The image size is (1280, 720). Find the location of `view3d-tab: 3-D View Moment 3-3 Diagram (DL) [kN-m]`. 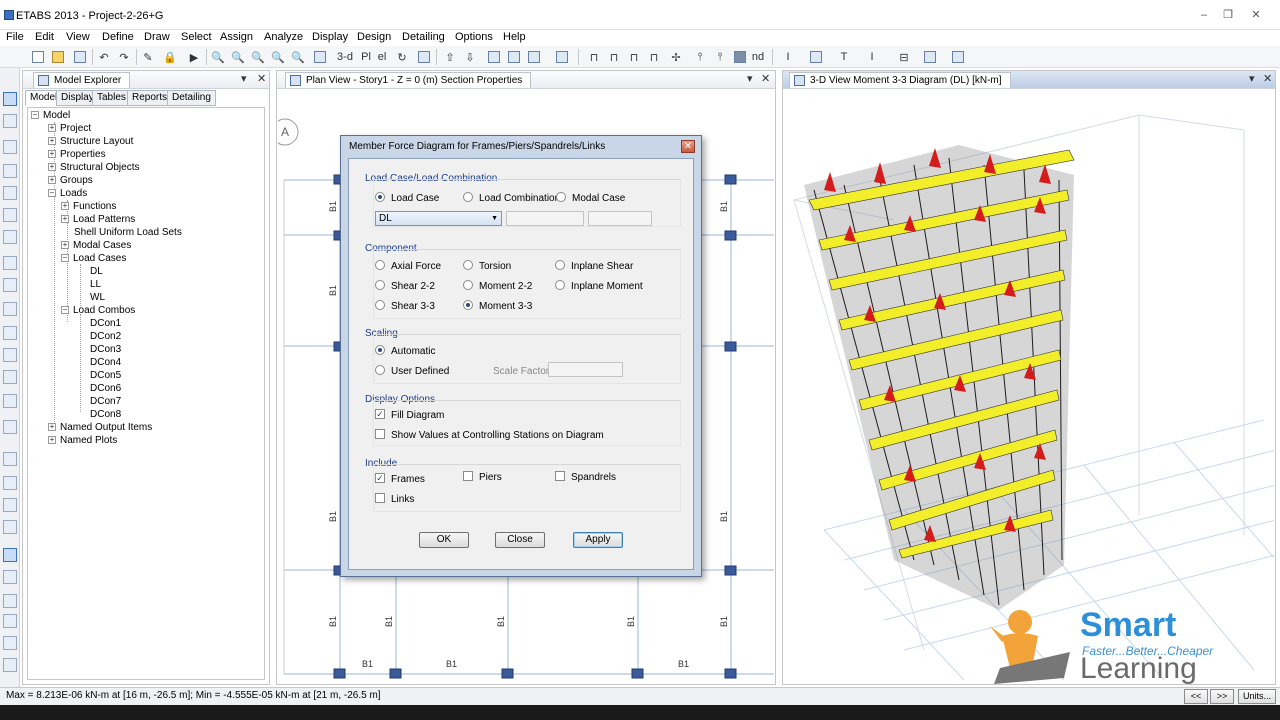

view3d-tab: 3-D View Moment 3-3 Diagram (DL) [kN-m] is located at coordinates (900, 80).